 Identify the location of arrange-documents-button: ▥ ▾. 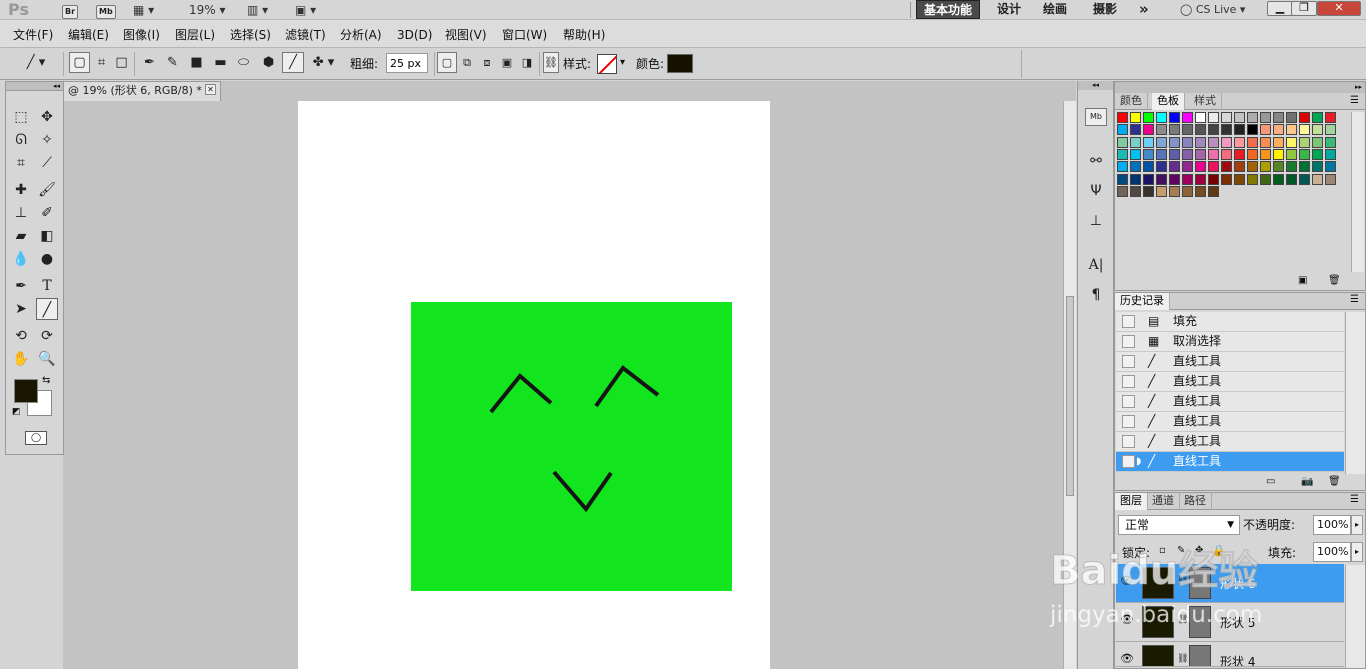
(257, 10).